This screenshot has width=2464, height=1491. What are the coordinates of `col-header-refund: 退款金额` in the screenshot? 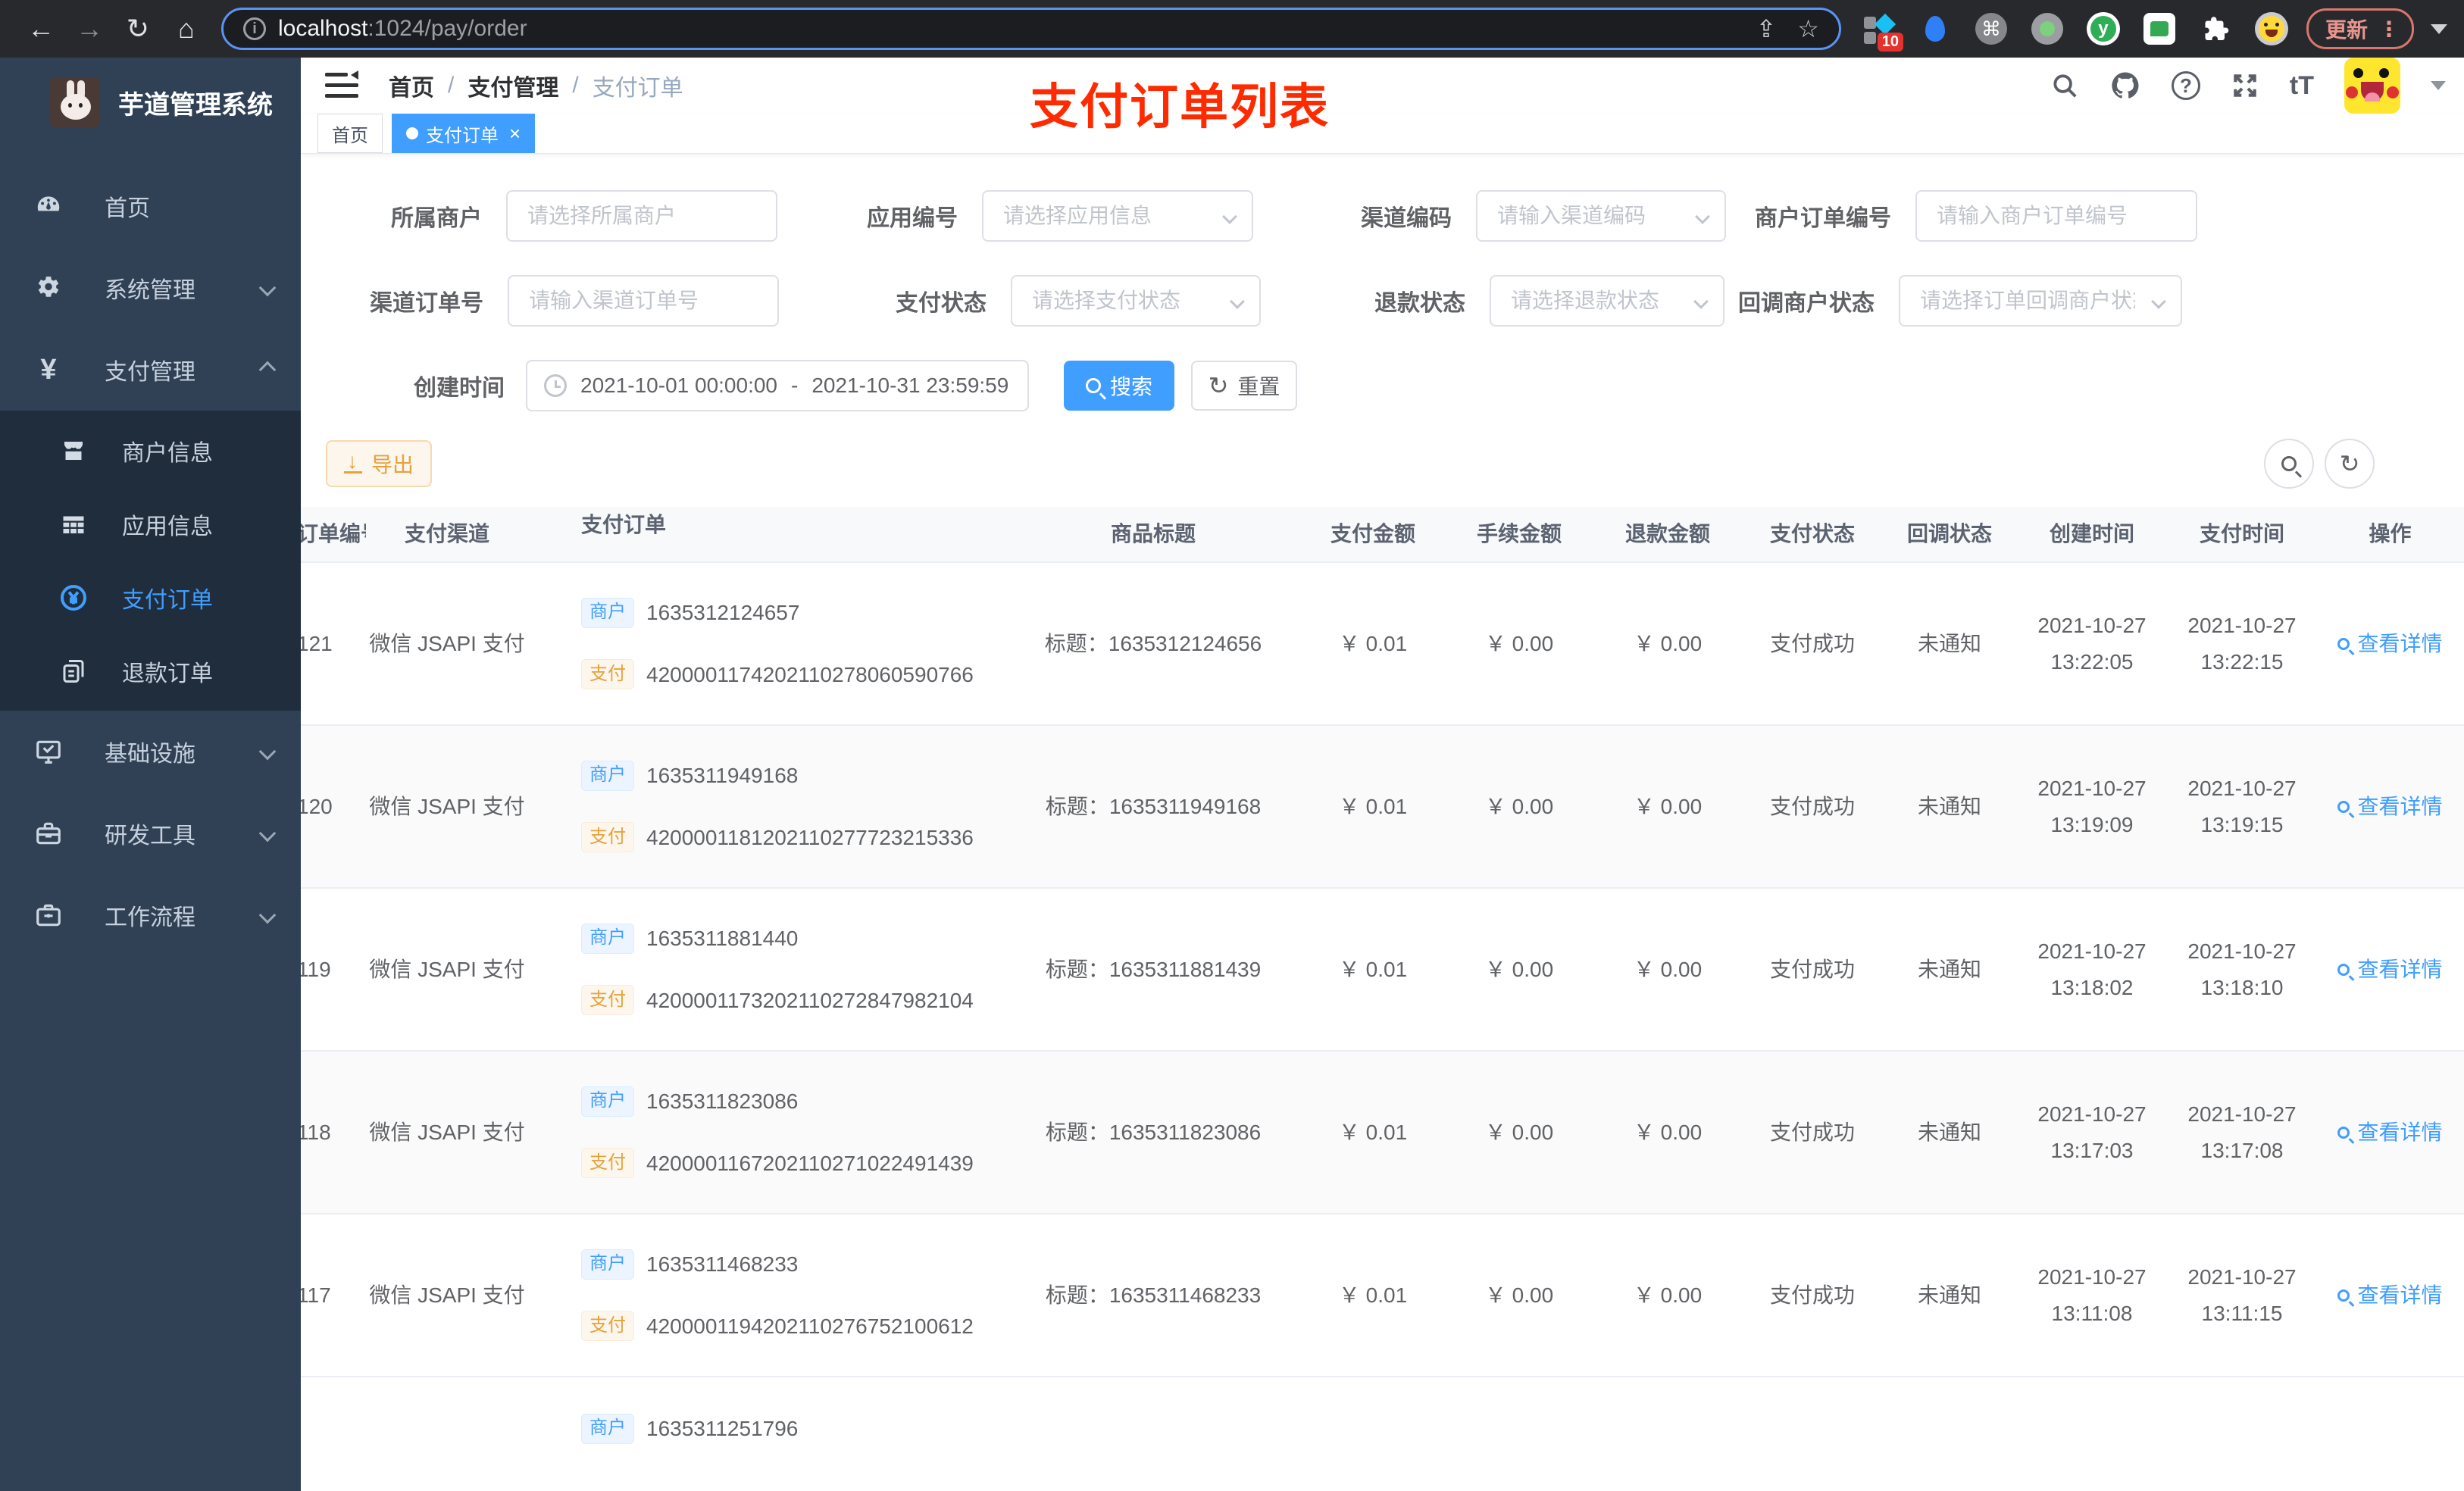 It's located at (1667, 534).